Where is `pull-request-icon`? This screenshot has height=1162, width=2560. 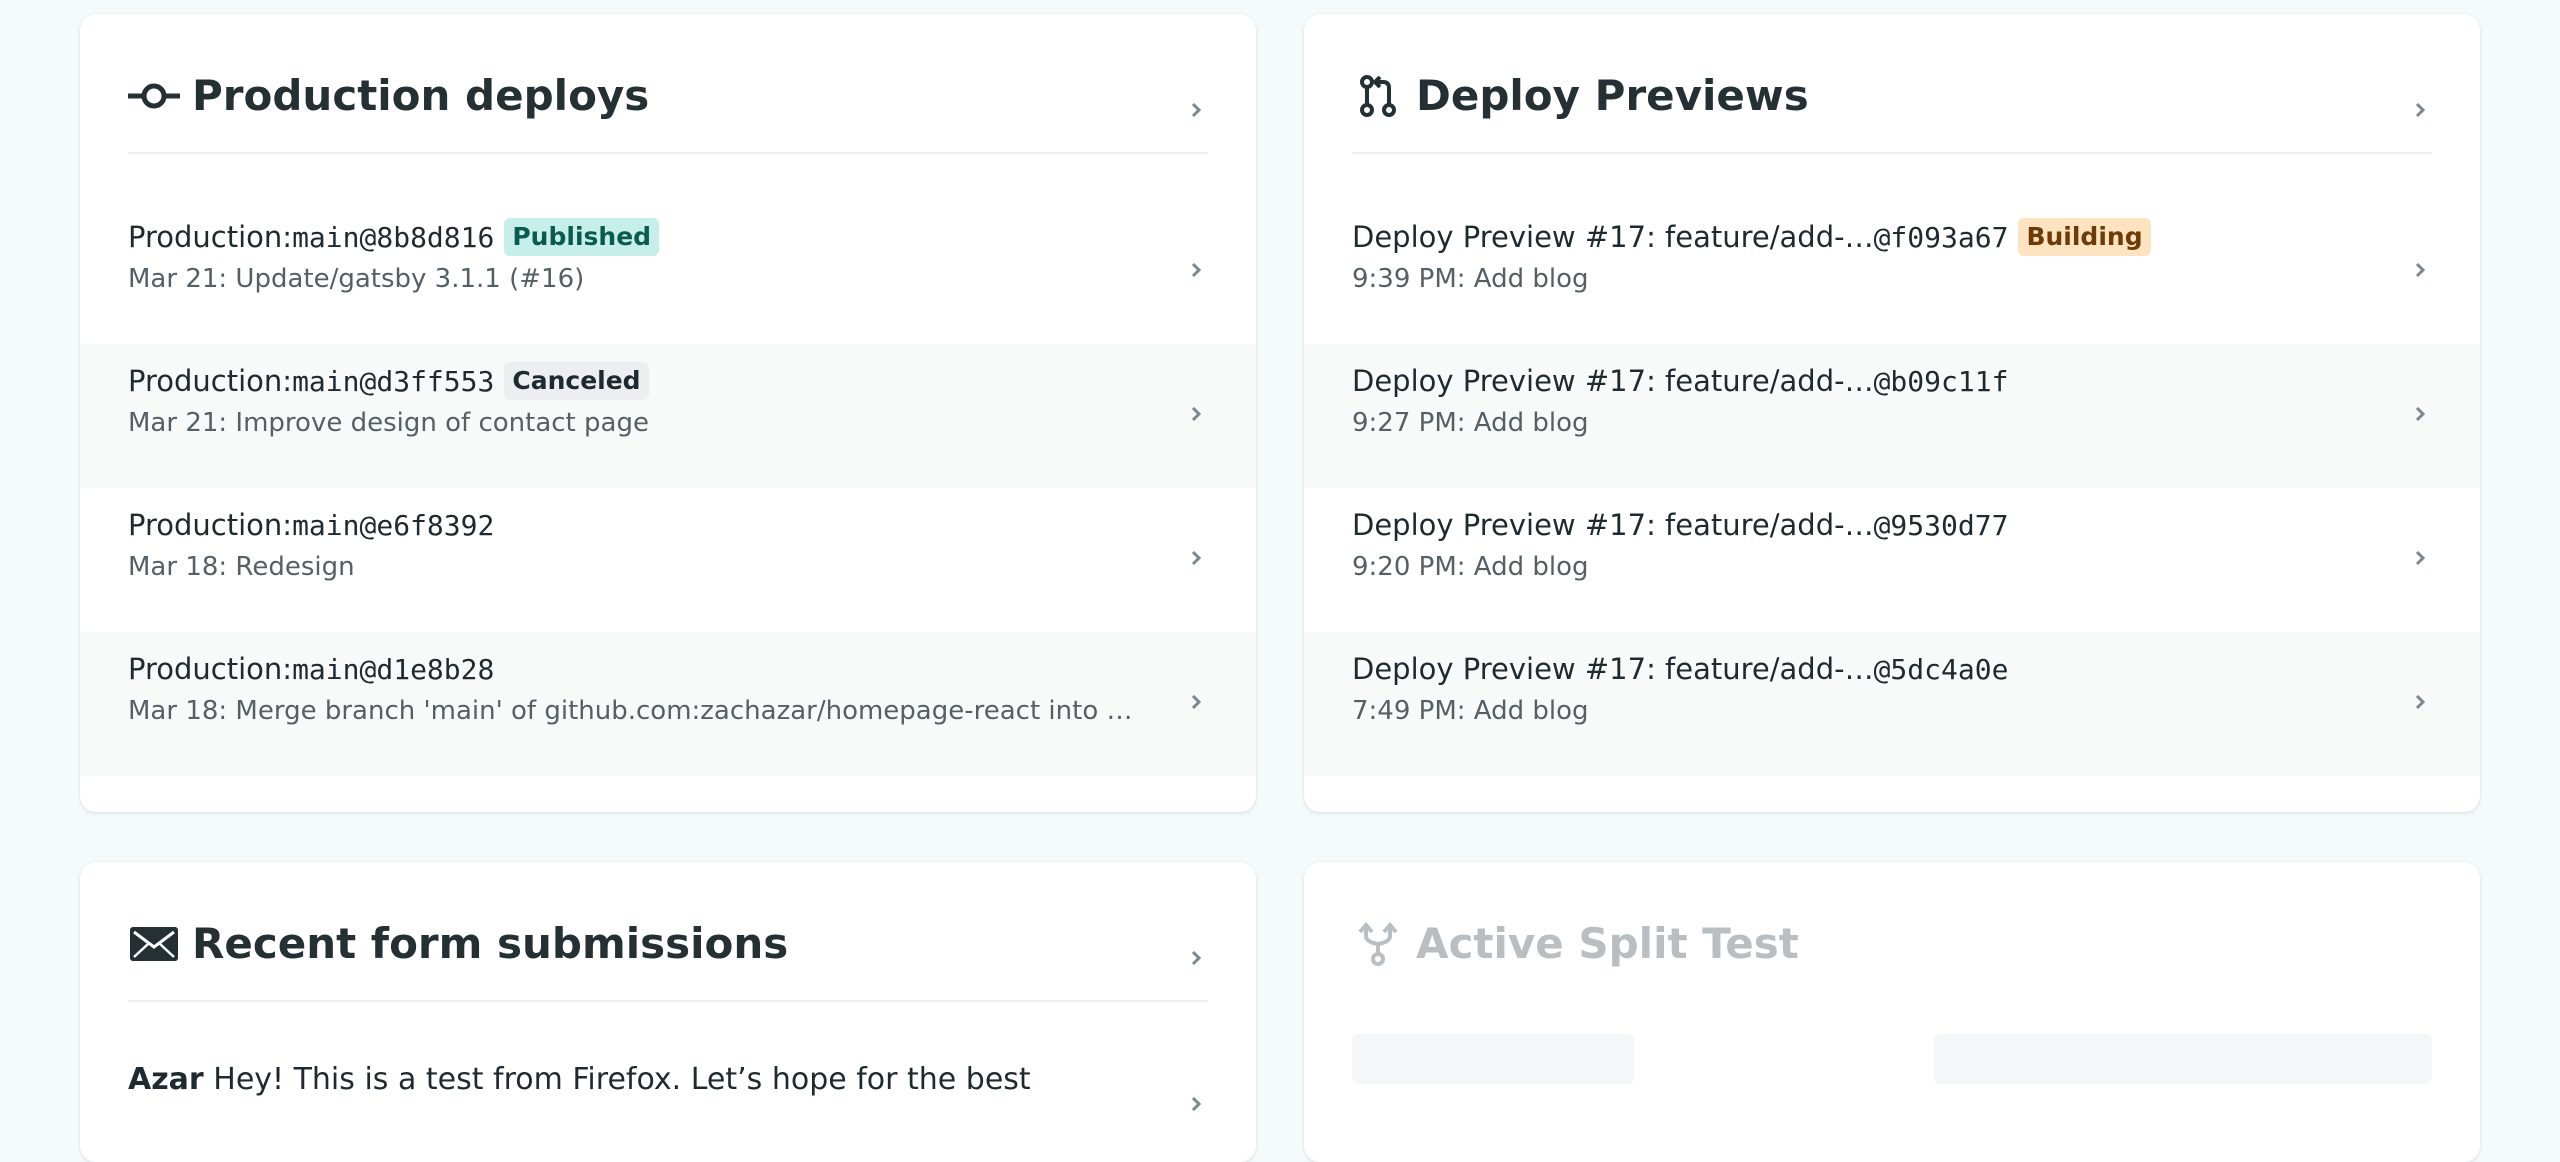
pull-request-icon is located at coordinates (1378, 96).